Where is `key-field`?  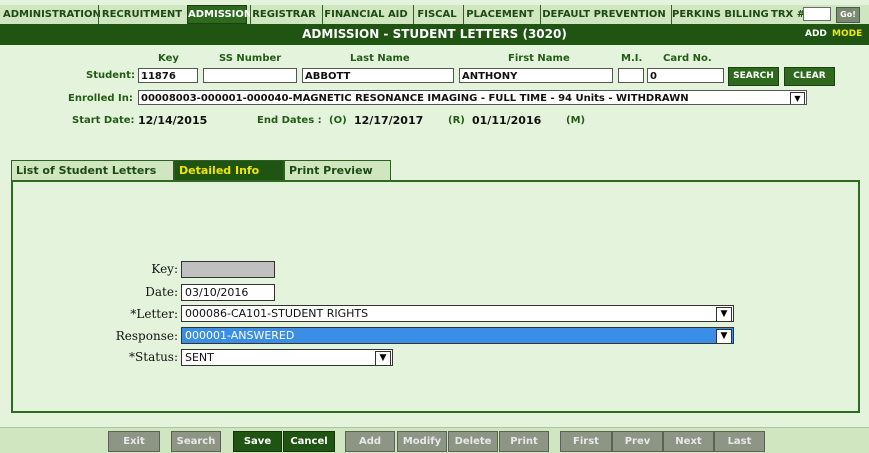 key-field is located at coordinates (228, 269).